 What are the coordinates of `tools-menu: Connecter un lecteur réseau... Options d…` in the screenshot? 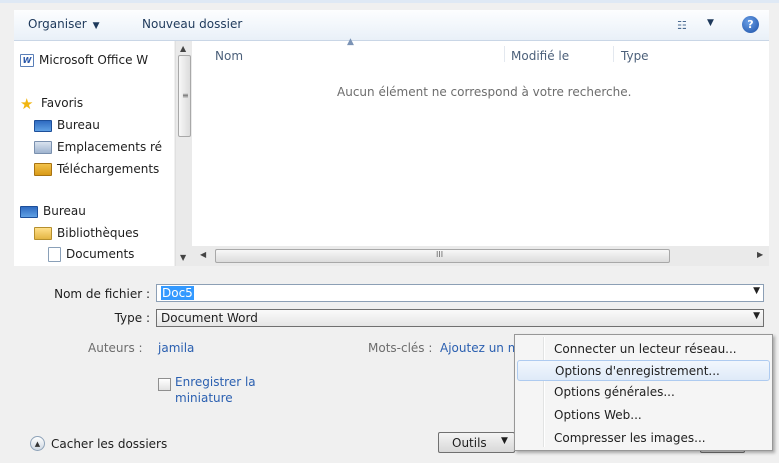 It's located at (643, 392).